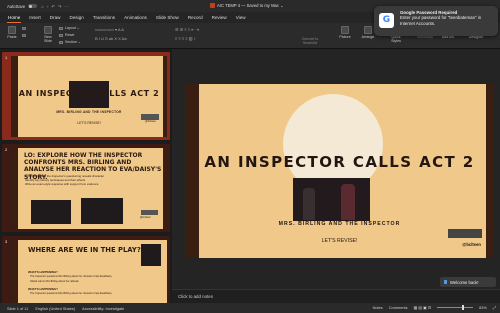 The width and height of the screenshot is (500, 313). Describe the element at coordinates (455, 307) in the screenshot. I see `zoom-slider` at that location.